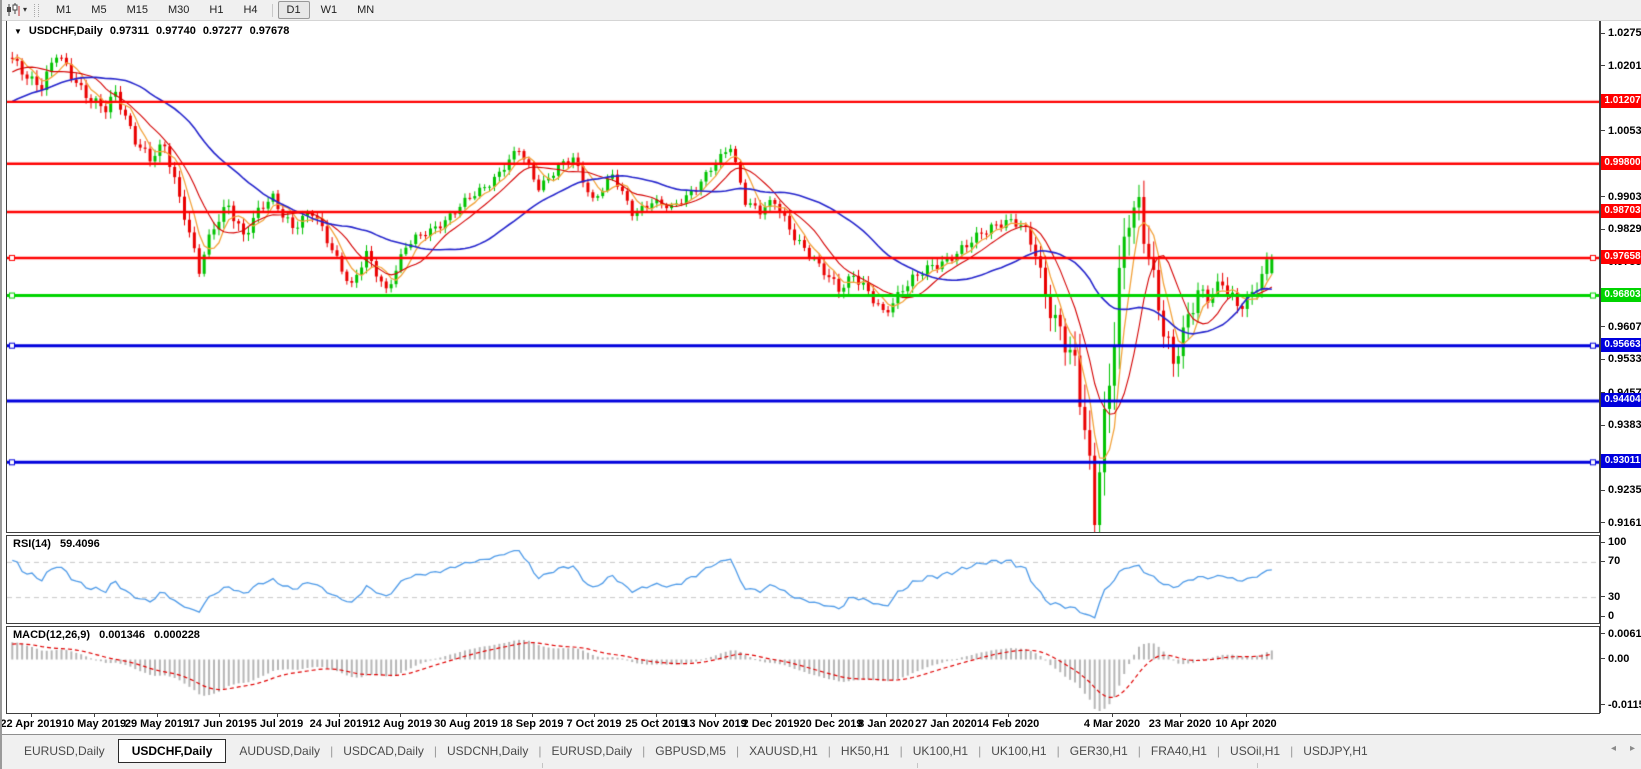 Image resolution: width=1641 pixels, height=769 pixels. What do you see at coordinates (1624, 359) in the screenshot?
I see `price-tick-label: 0.95330` at bounding box center [1624, 359].